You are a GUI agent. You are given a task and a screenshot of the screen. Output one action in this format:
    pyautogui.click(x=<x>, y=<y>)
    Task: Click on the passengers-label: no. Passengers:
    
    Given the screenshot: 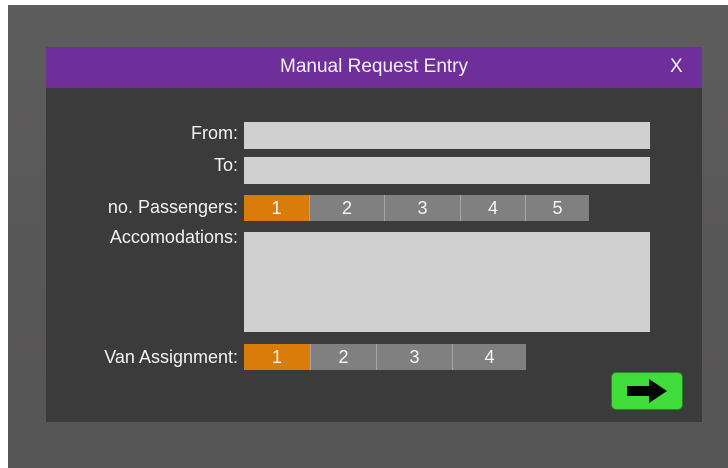 What is the action you would take?
    pyautogui.click(x=172, y=207)
    